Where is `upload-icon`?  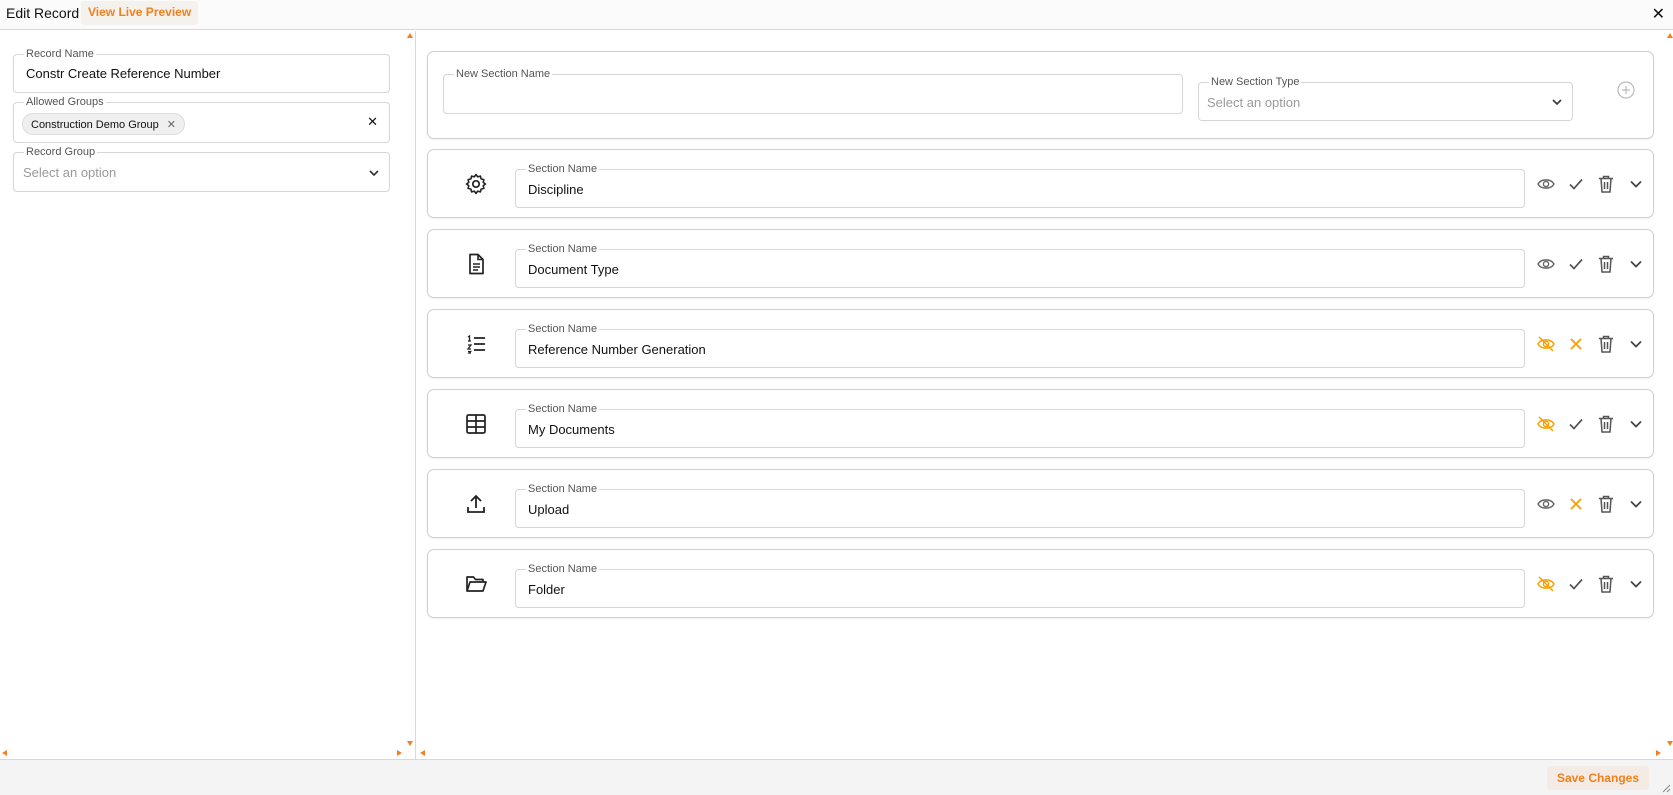
upload-icon is located at coordinates (476, 503).